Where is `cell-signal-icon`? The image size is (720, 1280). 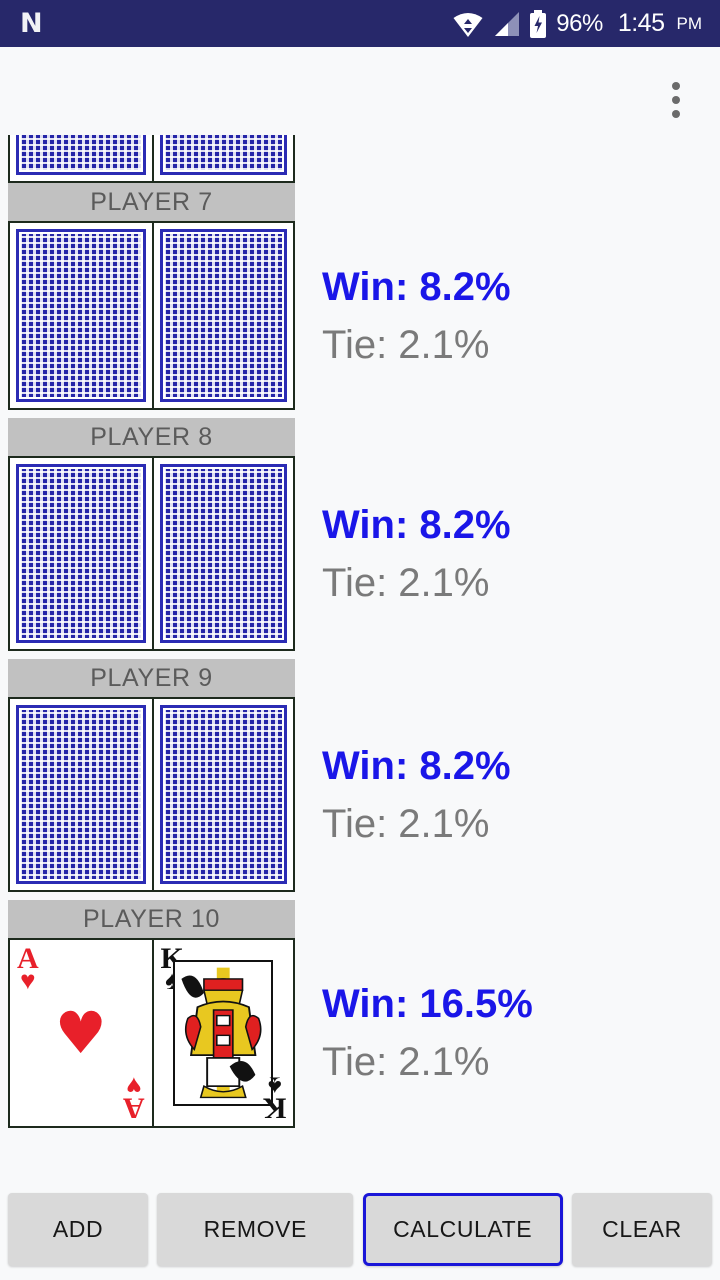
cell-signal-icon is located at coordinates (506, 24).